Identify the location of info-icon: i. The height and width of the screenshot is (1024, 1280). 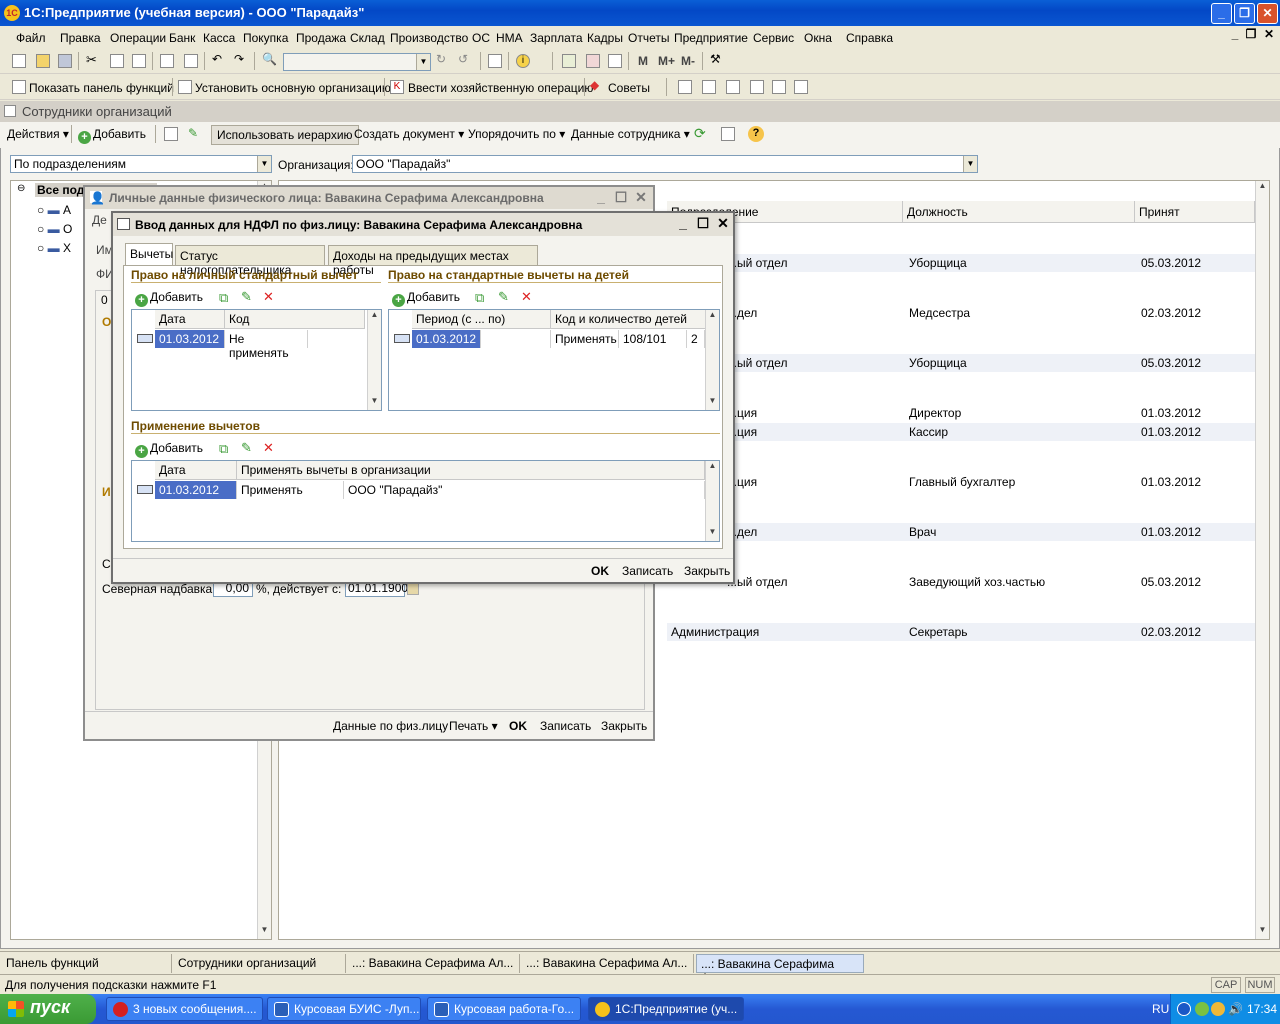
(523, 61).